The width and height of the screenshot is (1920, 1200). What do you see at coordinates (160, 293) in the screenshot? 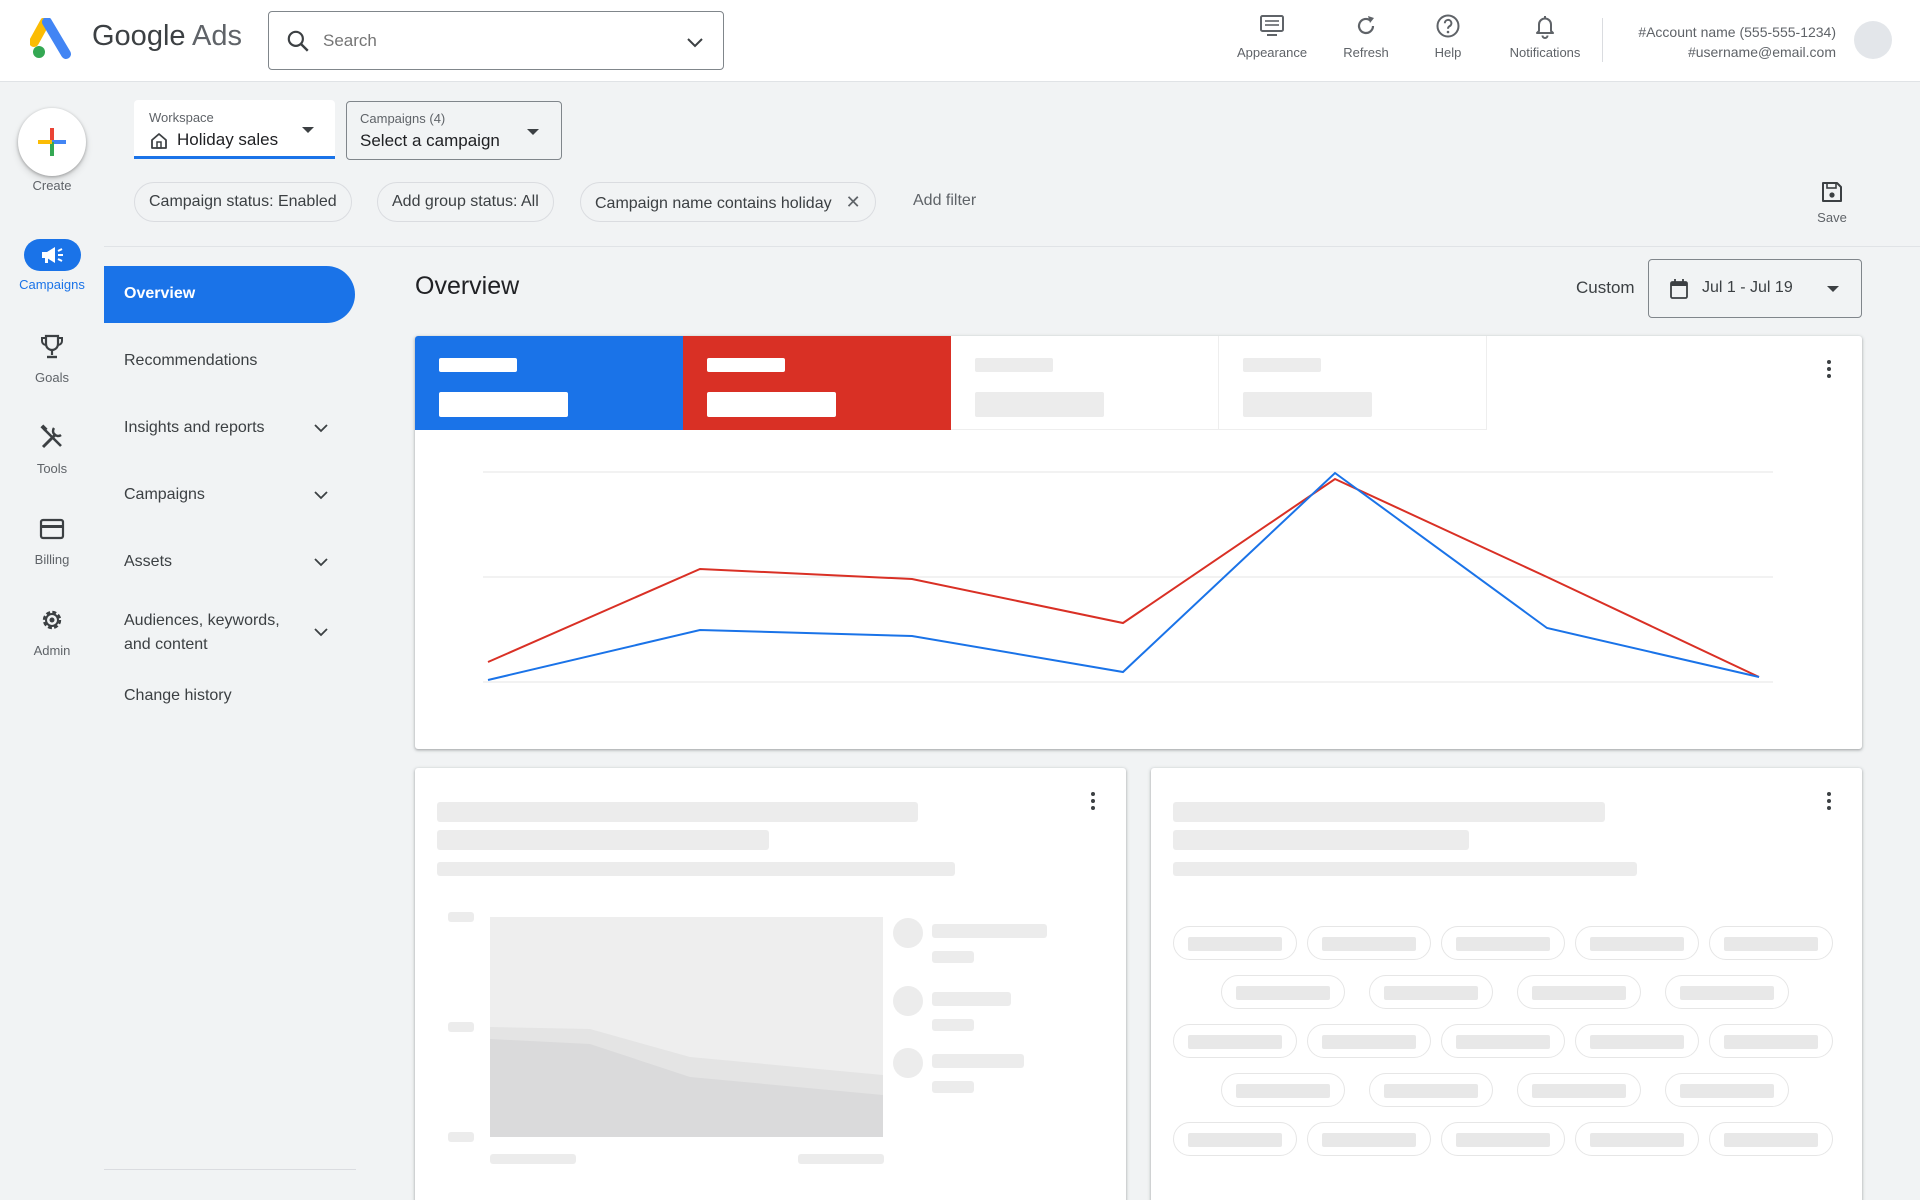
I see `nav-label: Overview` at bounding box center [160, 293].